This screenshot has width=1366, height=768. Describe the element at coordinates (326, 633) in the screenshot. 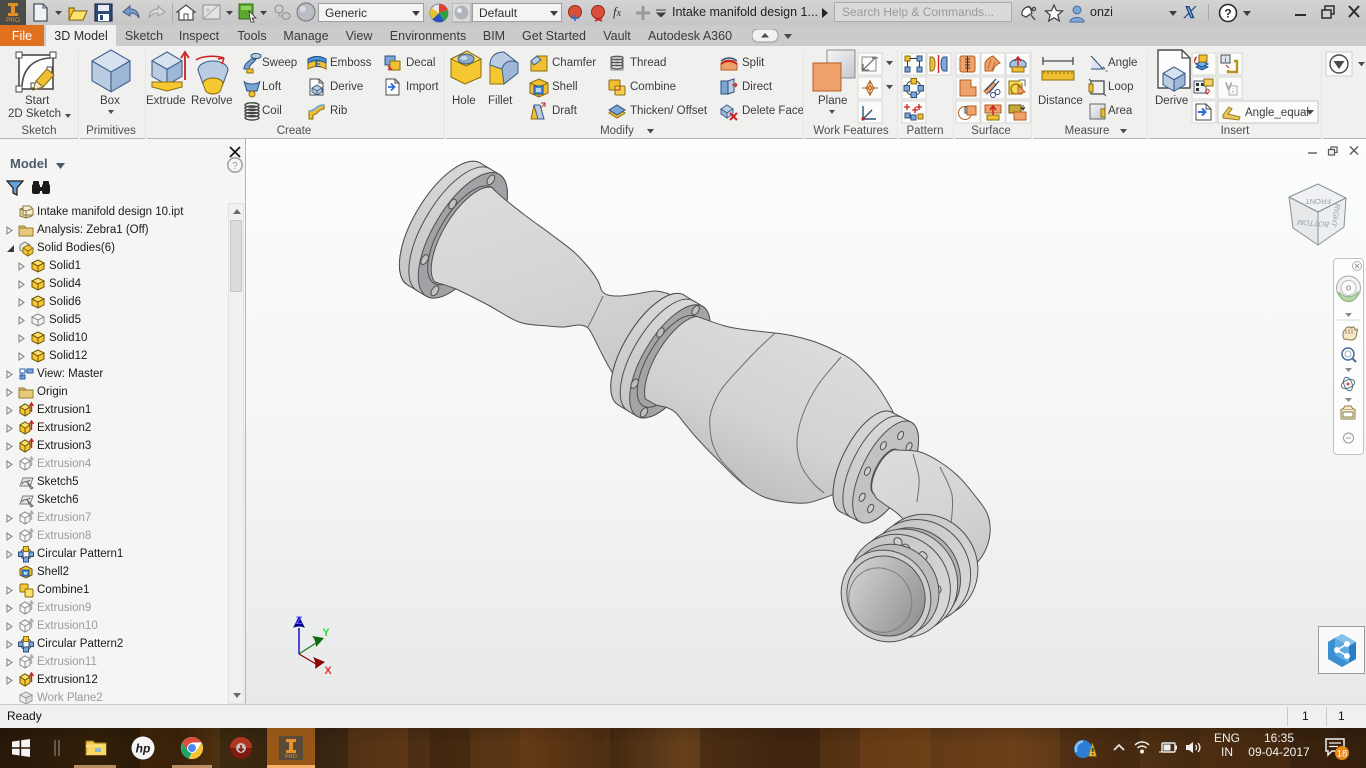

I see `svg-text: Y` at that location.